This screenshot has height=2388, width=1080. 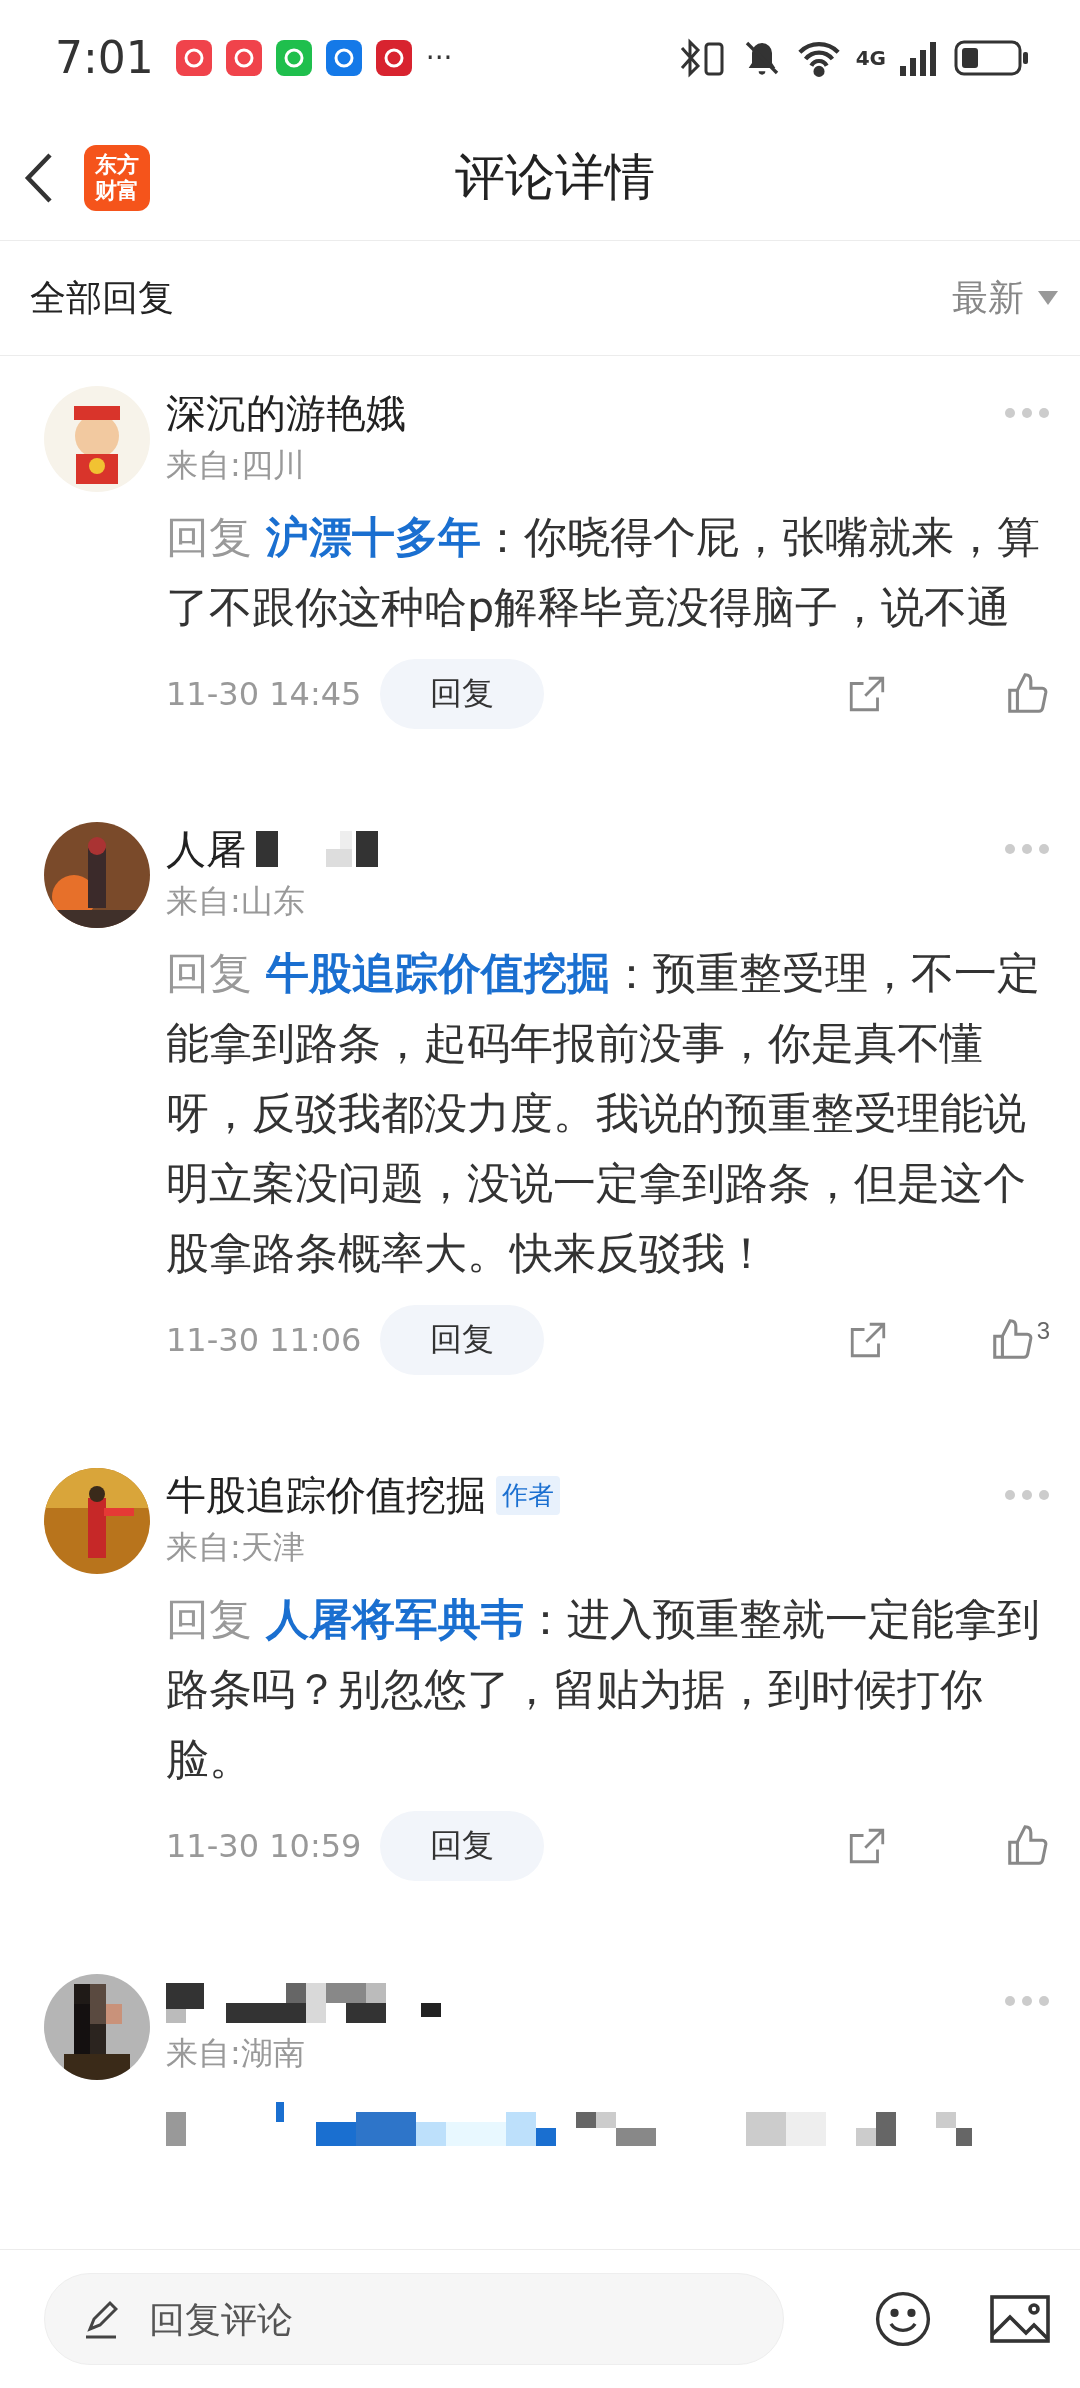 What do you see at coordinates (206, 849) in the screenshot?
I see `user-name: 人屠` at bounding box center [206, 849].